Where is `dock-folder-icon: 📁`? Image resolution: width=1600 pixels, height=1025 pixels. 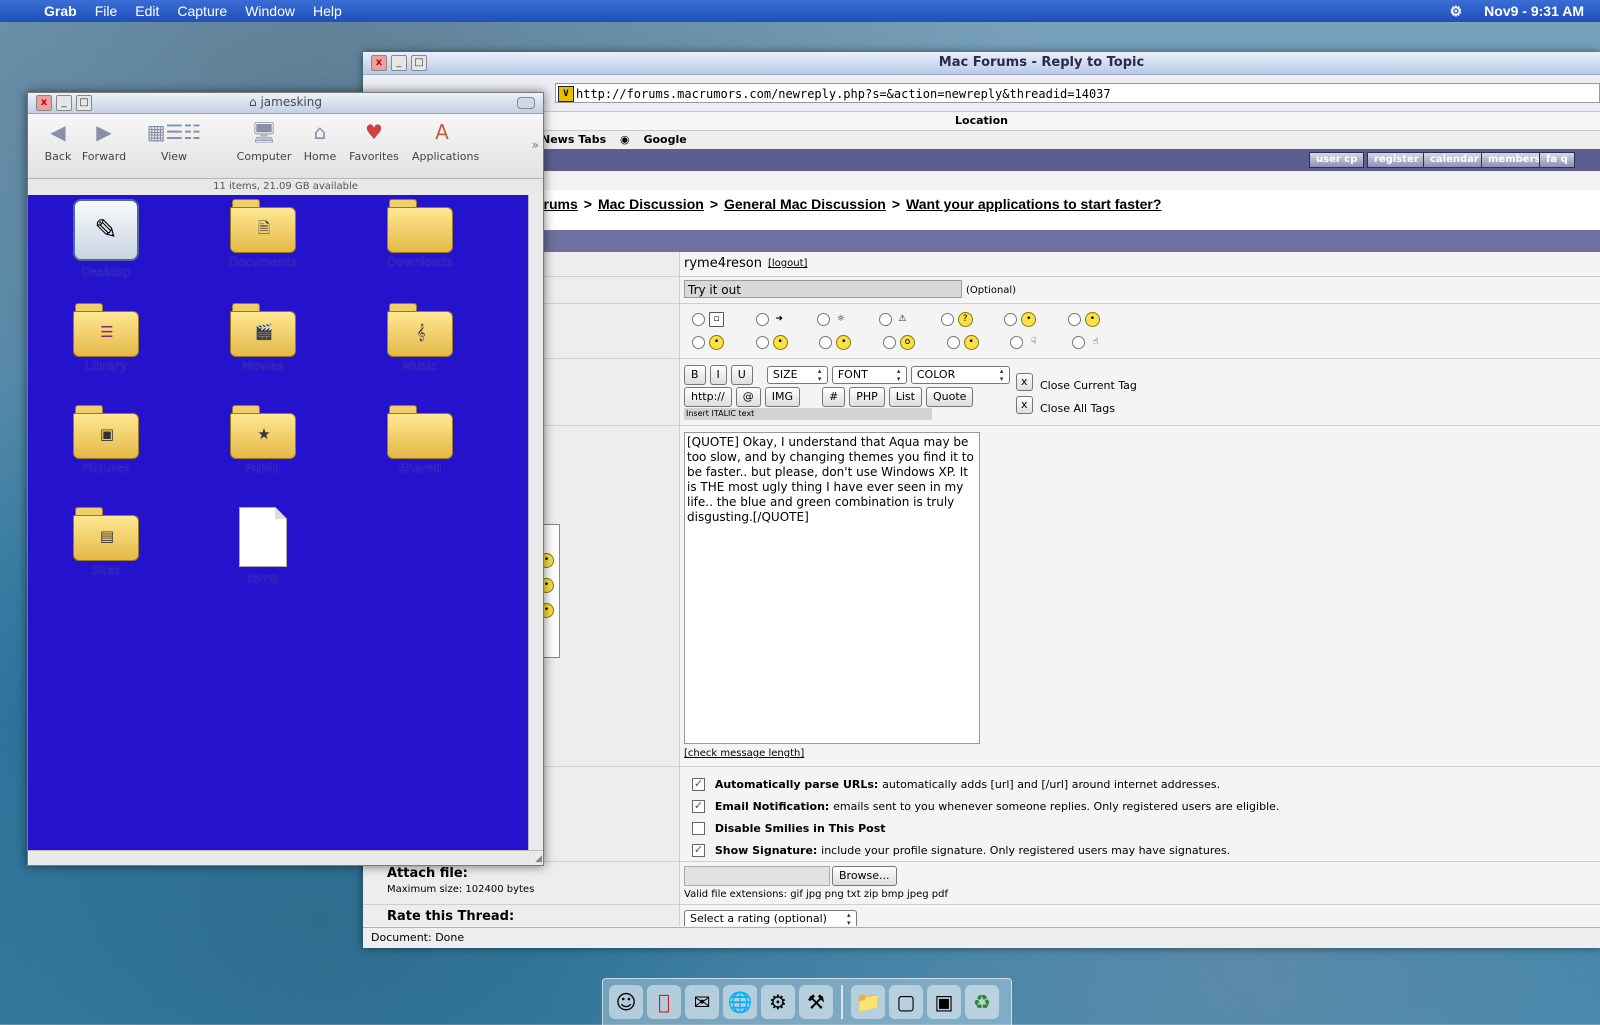
dock-folder-icon: 📁 is located at coordinates (868, 1002).